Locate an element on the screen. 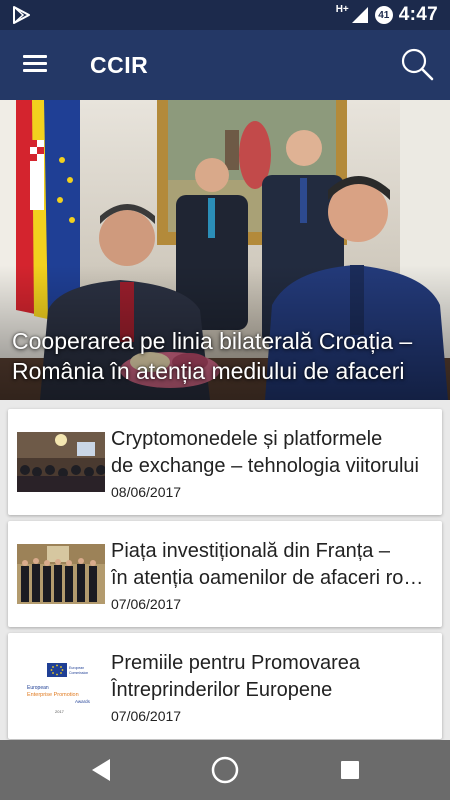  app-bar: CCIR is located at coordinates (225, 65).